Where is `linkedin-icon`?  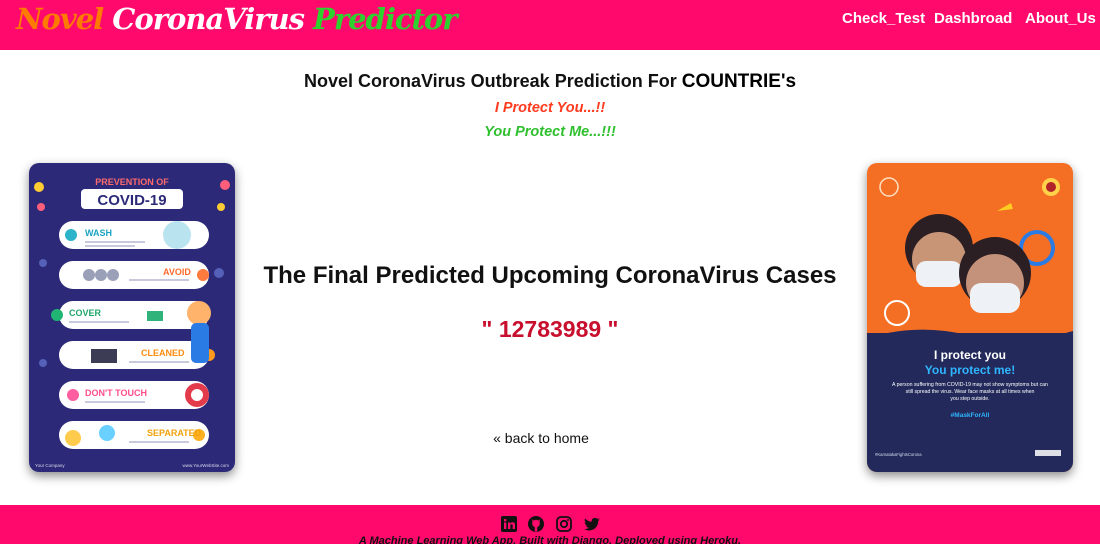
linkedin-icon is located at coordinates (509, 524).